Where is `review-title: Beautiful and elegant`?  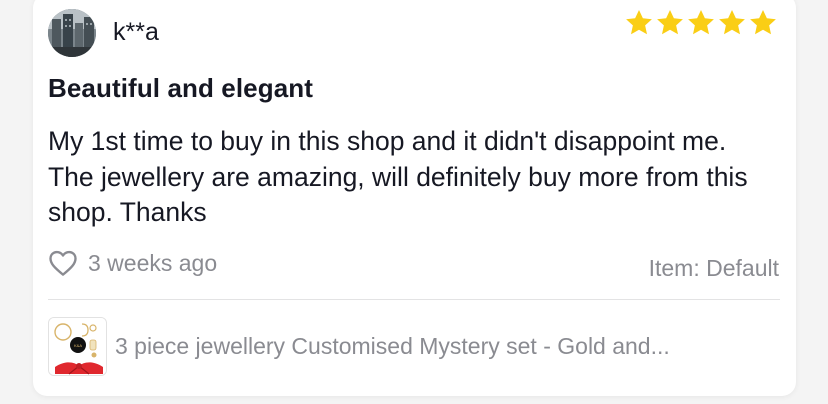 review-title: Beautiful and elegant is located at coordinates (181, 88).